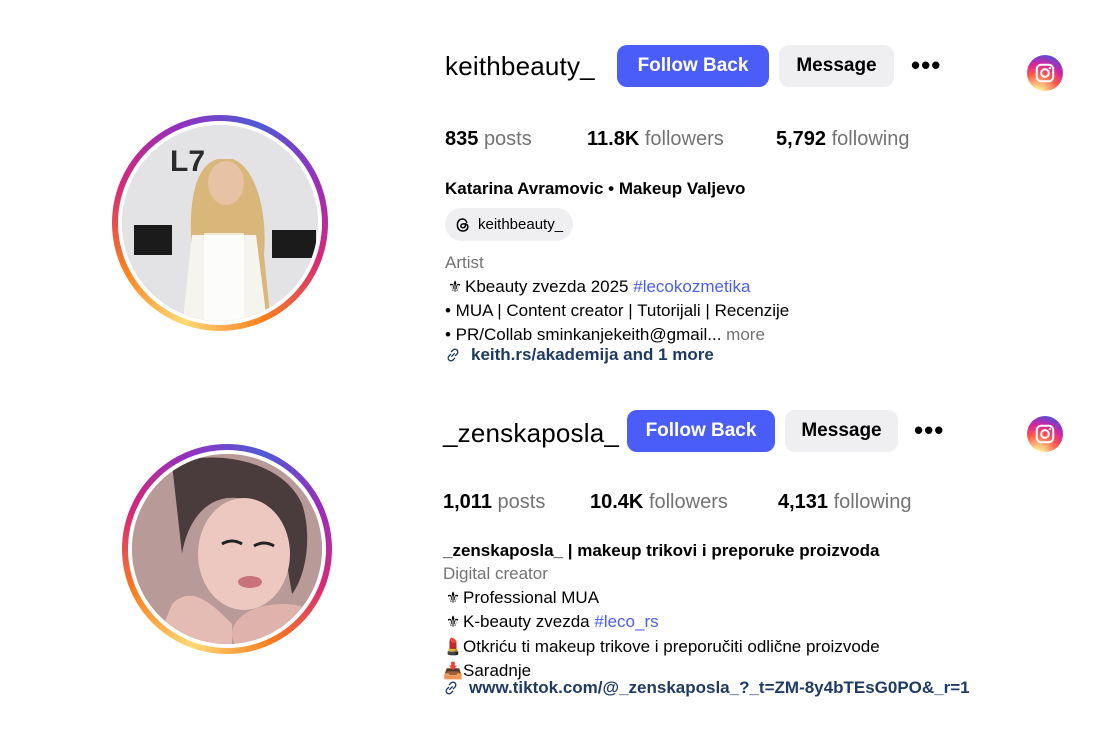 This screenshot has height=733, width=1100. Describe the element at coordinates (592, 354) in the screenshot. I see `profile-link-text: keith.rs/akademija and 1 more` at that location.